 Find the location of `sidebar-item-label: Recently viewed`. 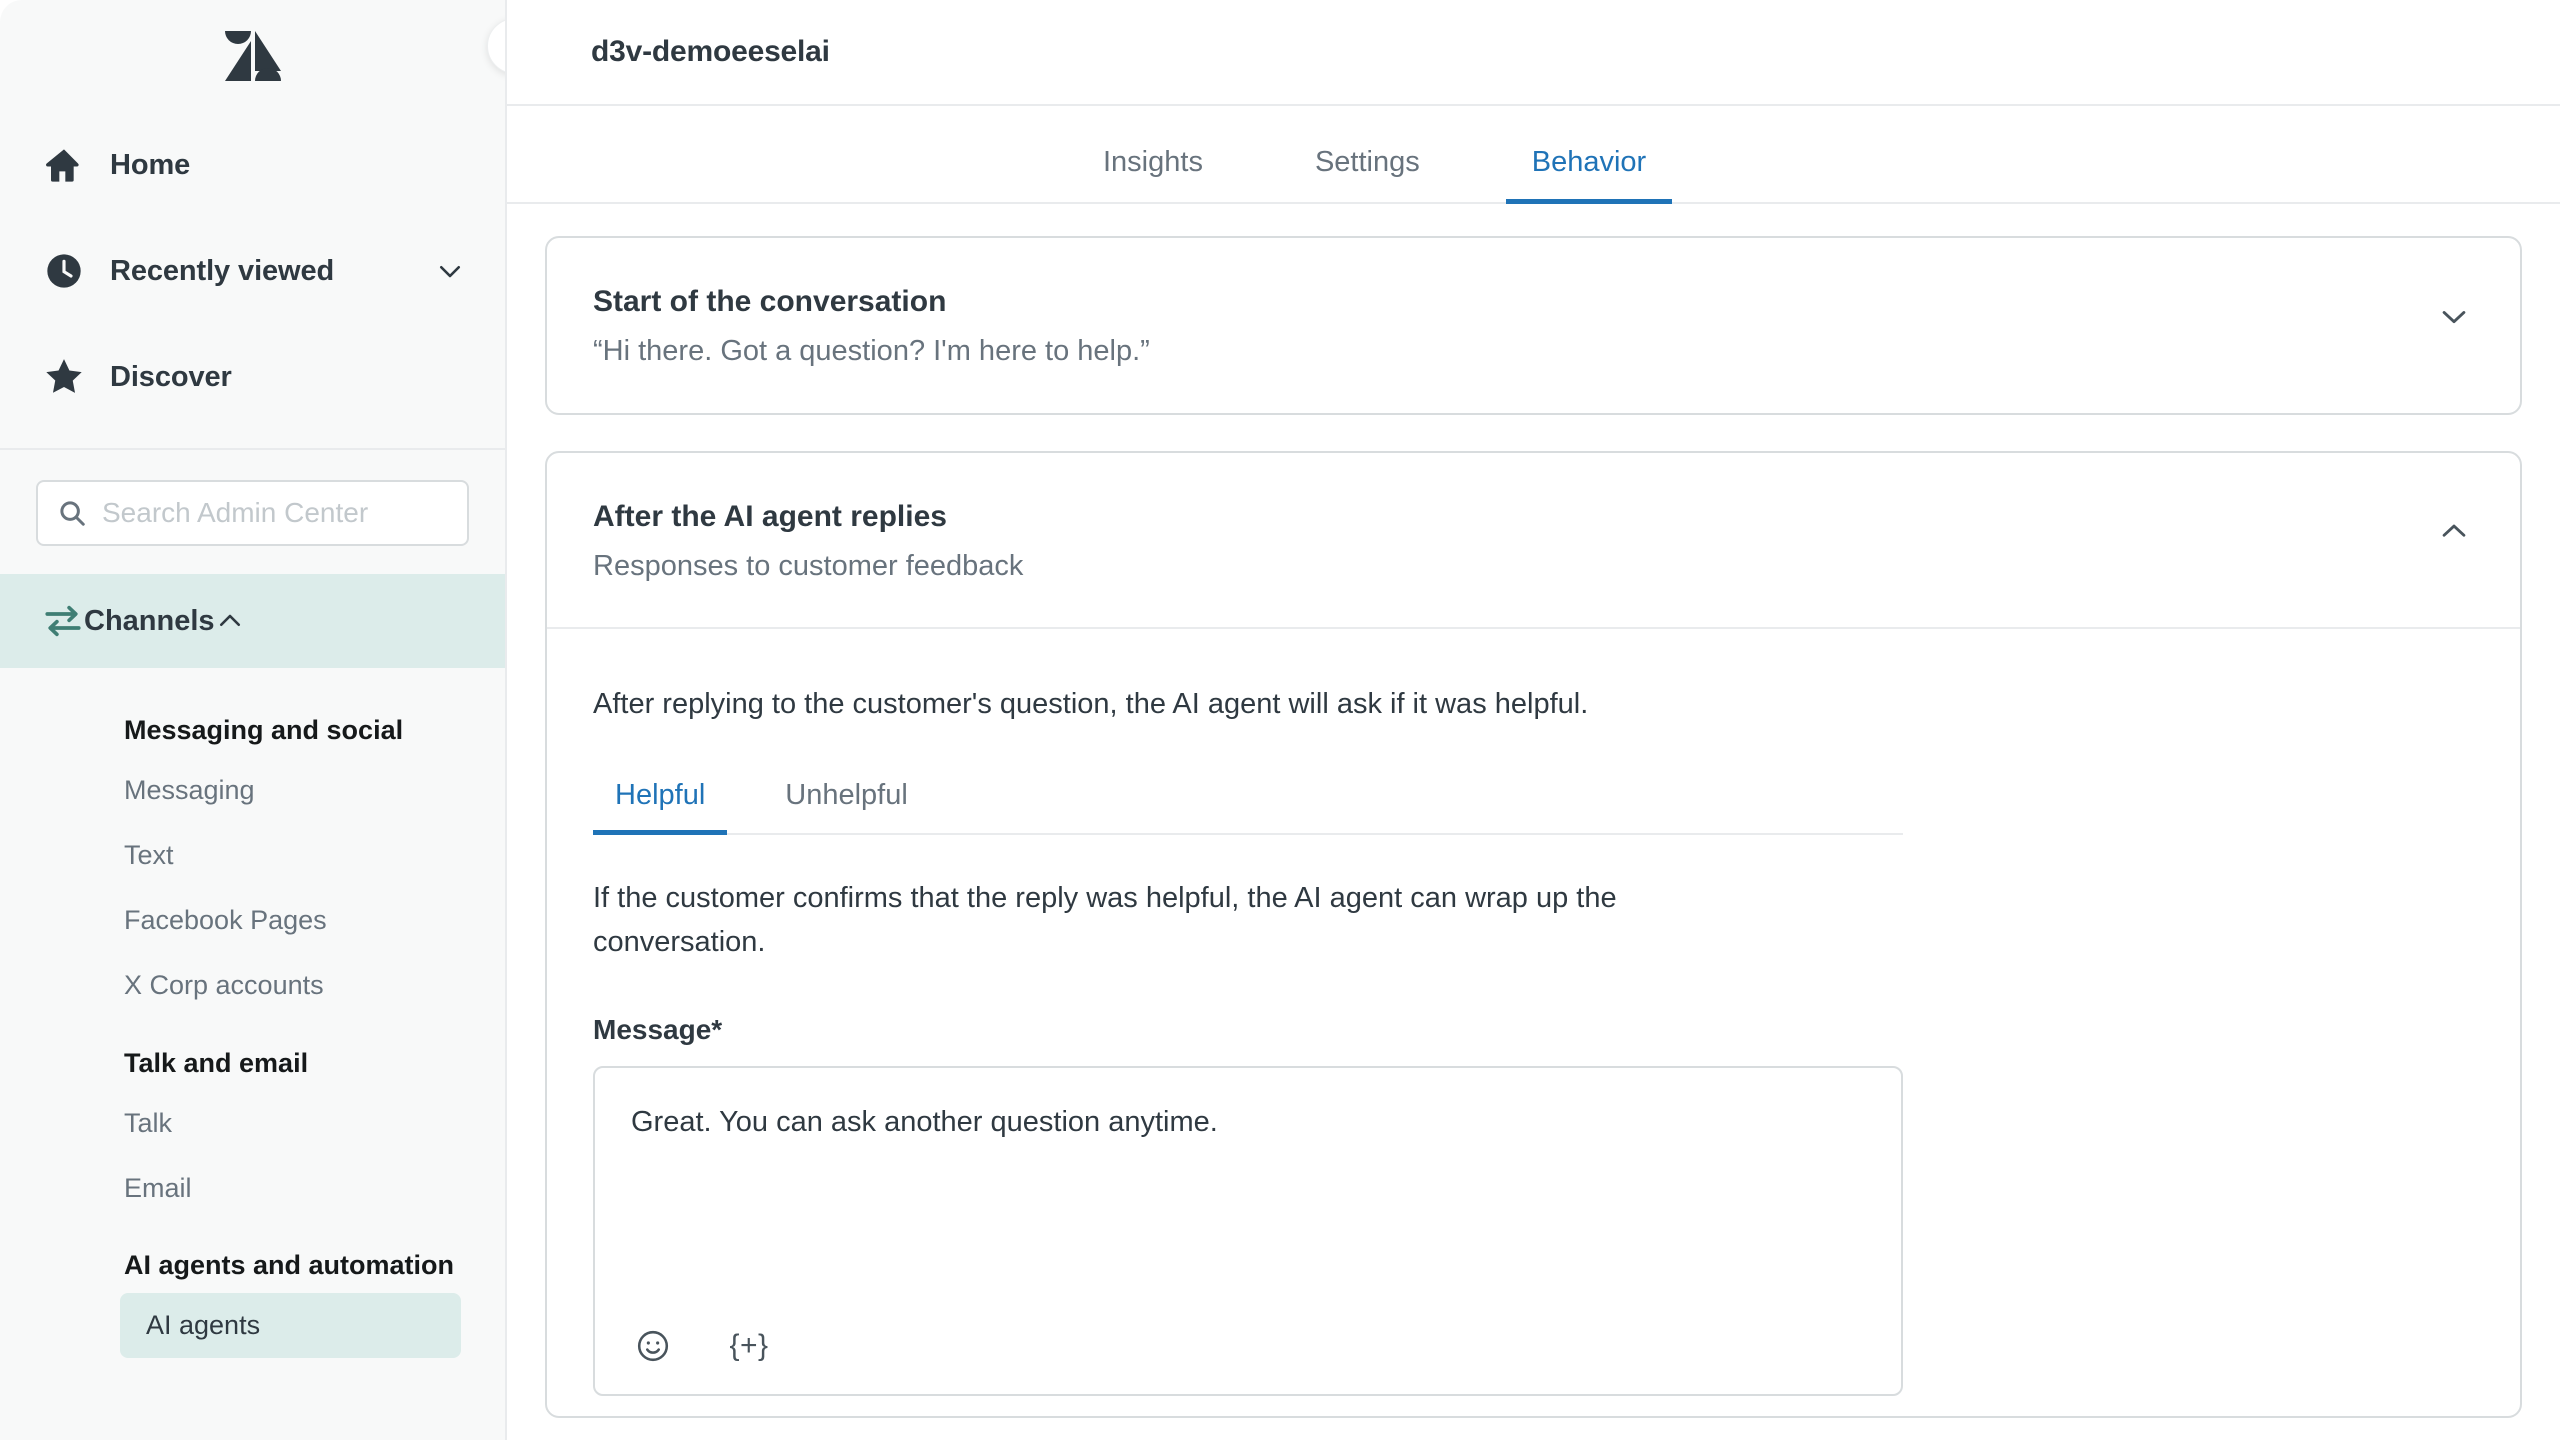

sidebar-item-label: Recently viewed is located at coordinates (222, 270).